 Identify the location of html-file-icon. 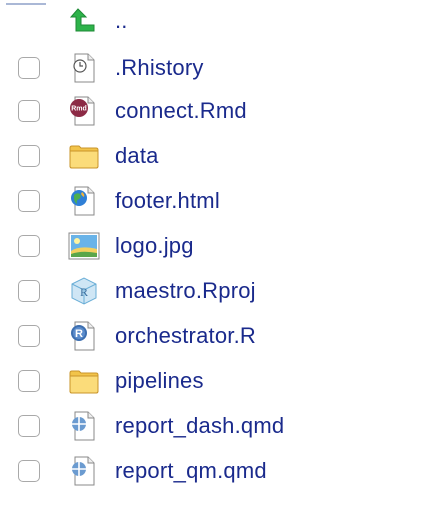
(84, 201).